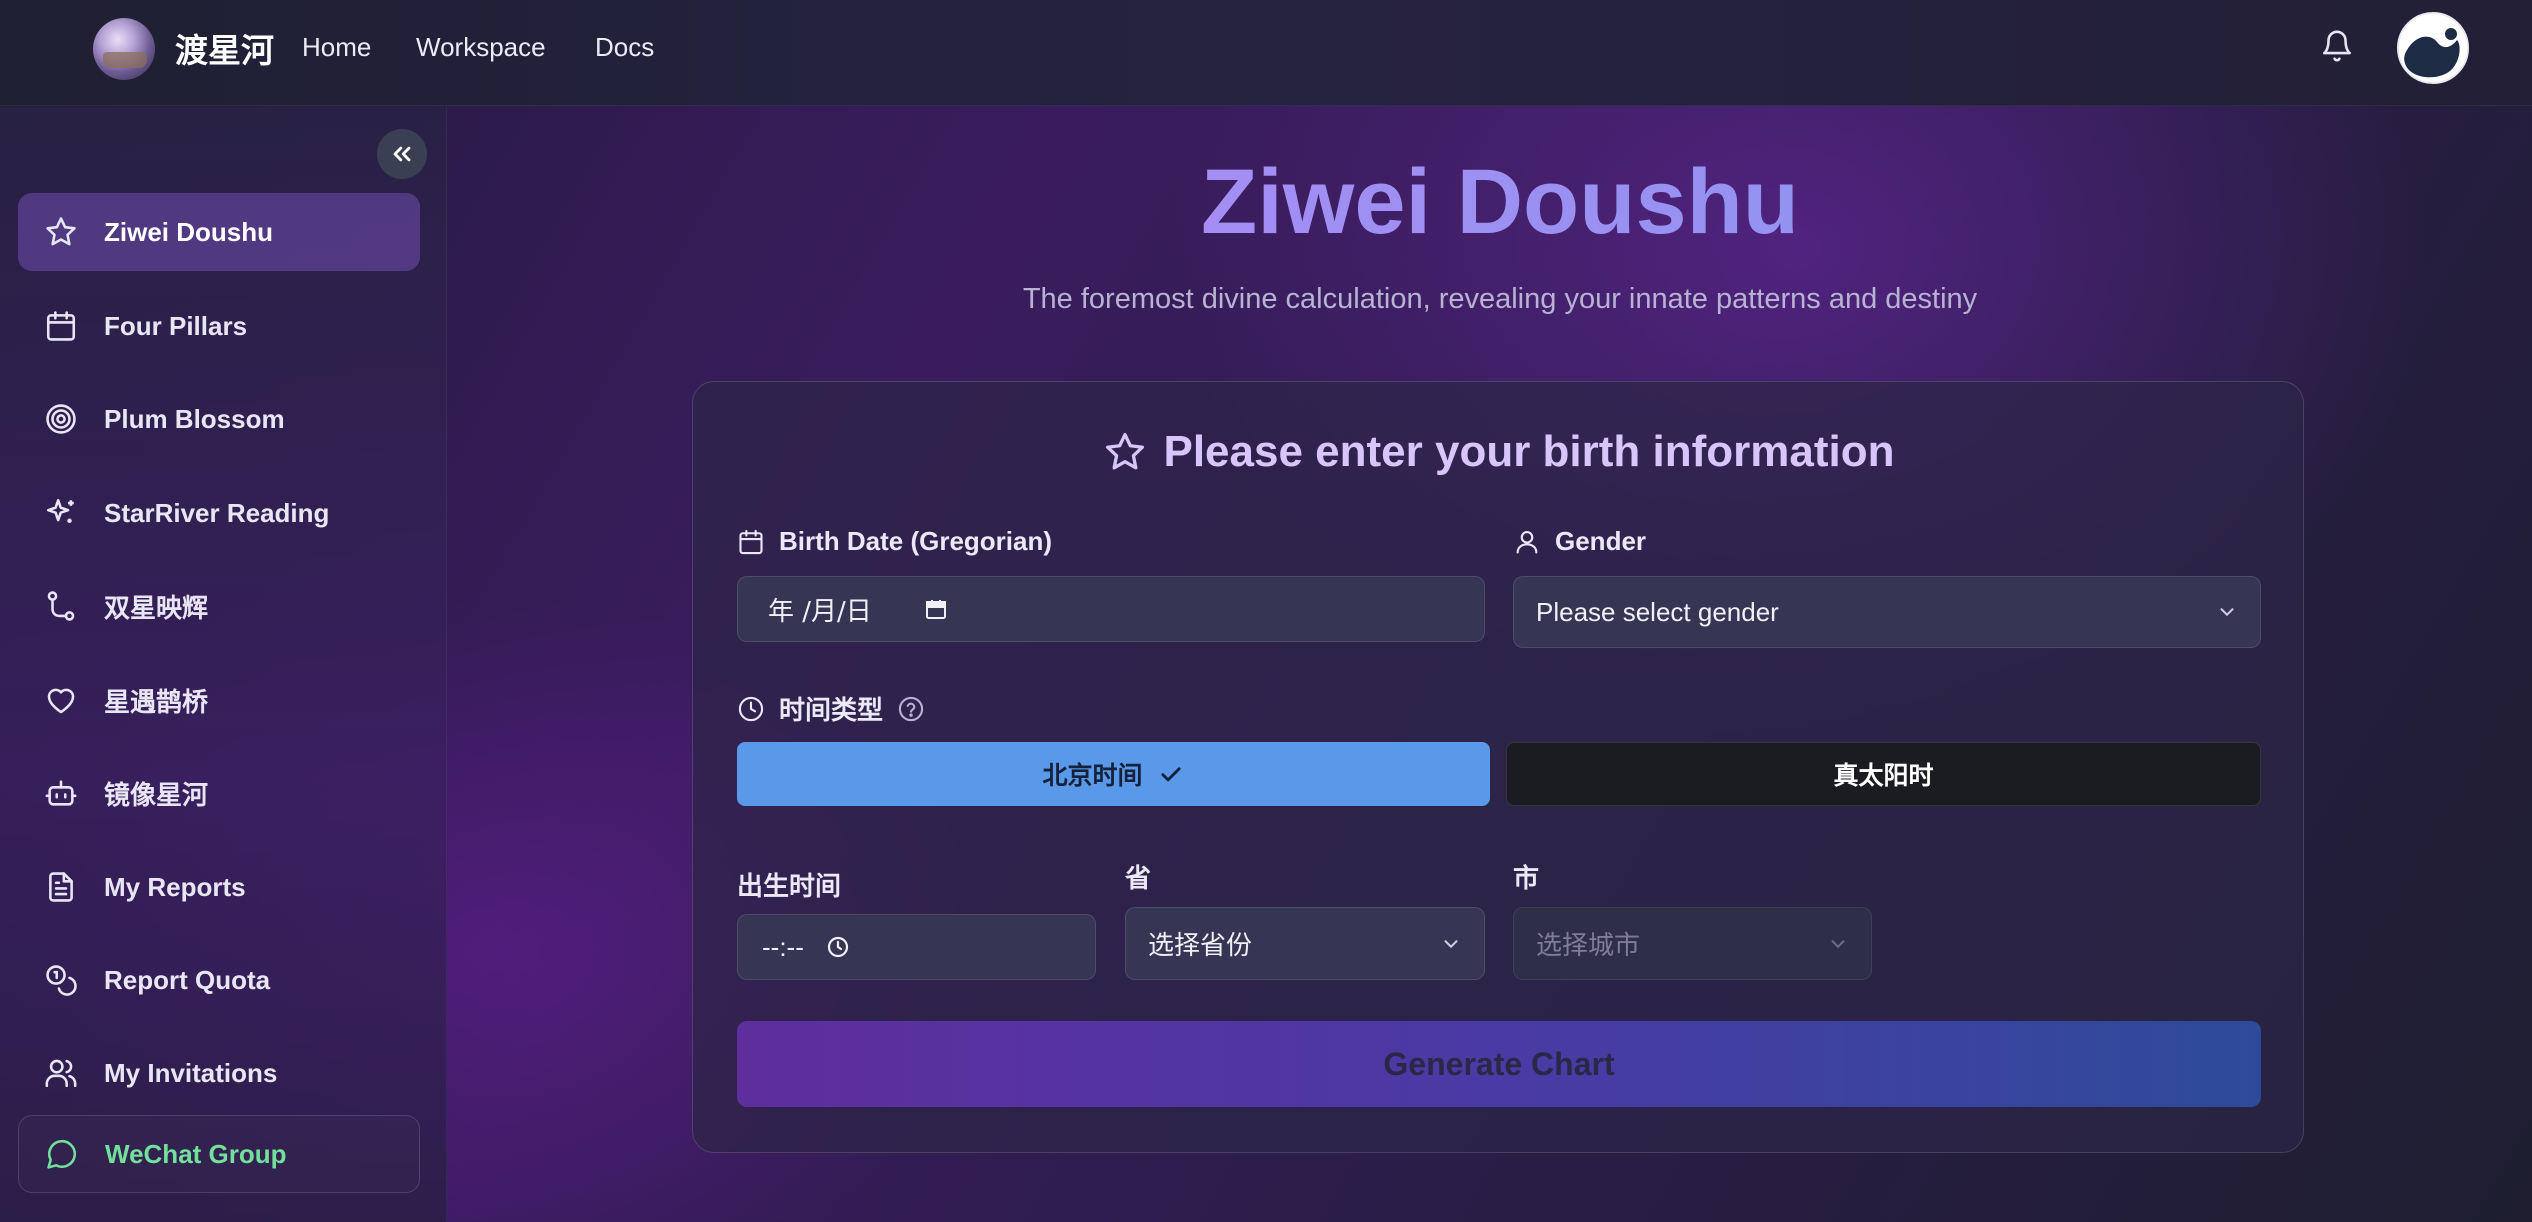 This screenshot has width=2532, height=1222. What do you see at coordinates (156, 702) in the screenshot?
I see `sidebar-item-label: 星遇鹊桥` at bounding box center [156, 702].